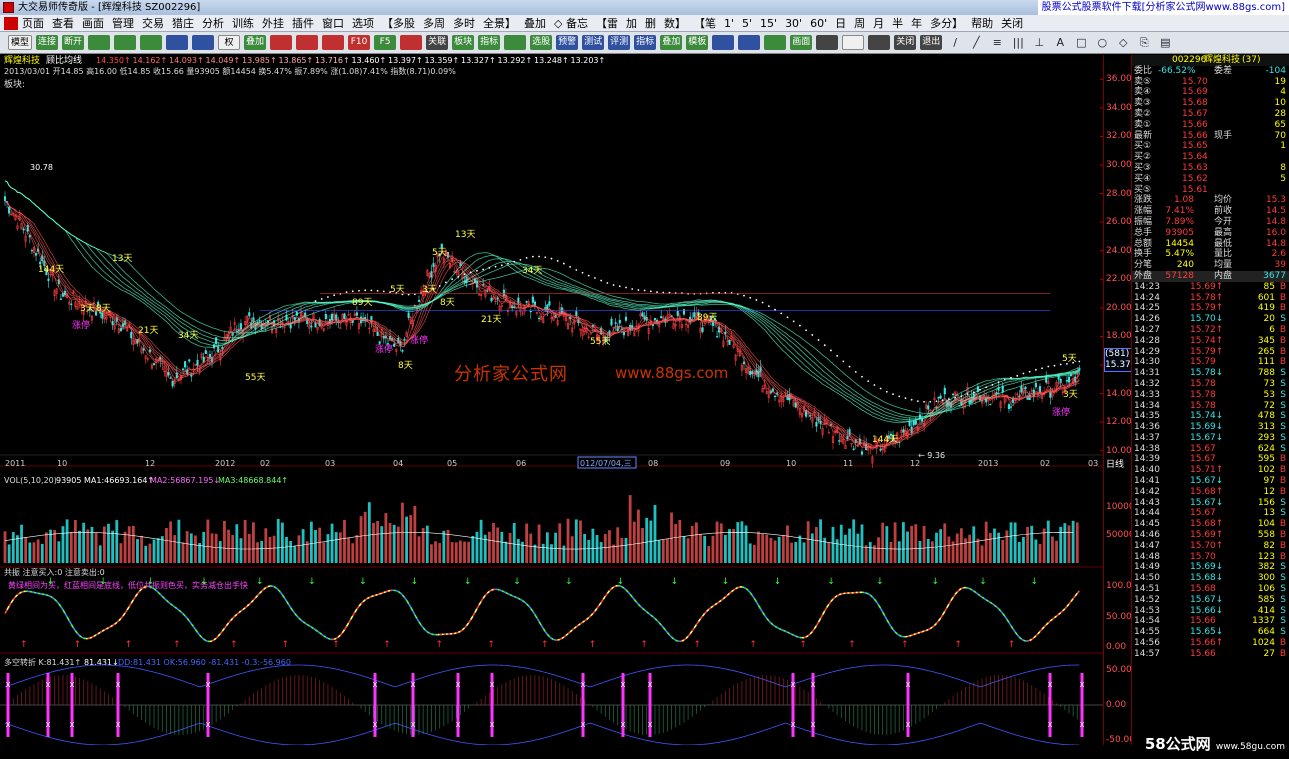  Describe the element at coordinates (840, 23) in the screenshot. I see `menu-item-28: 日` at that location.